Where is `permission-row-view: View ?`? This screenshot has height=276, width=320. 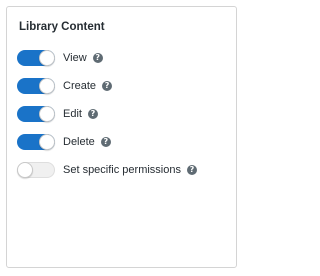
permission-row-view: View ? is located at coordinates (107, 58).